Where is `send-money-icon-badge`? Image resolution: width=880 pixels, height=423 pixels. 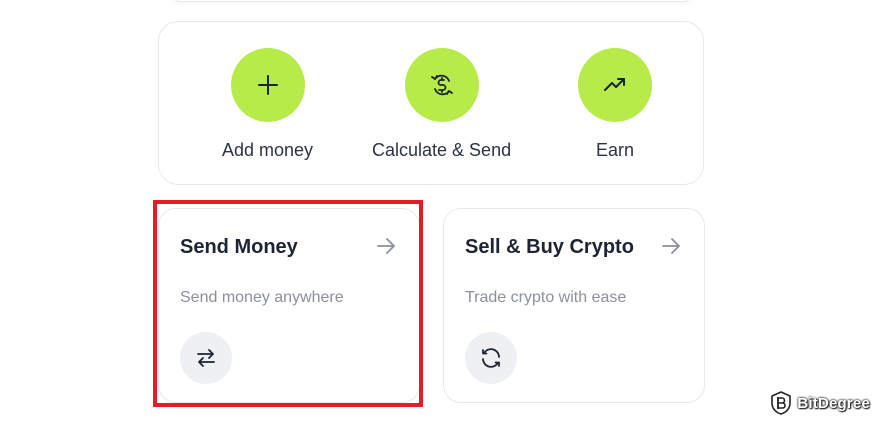
send-money-icon-badge is located at coordinates (206, 358).